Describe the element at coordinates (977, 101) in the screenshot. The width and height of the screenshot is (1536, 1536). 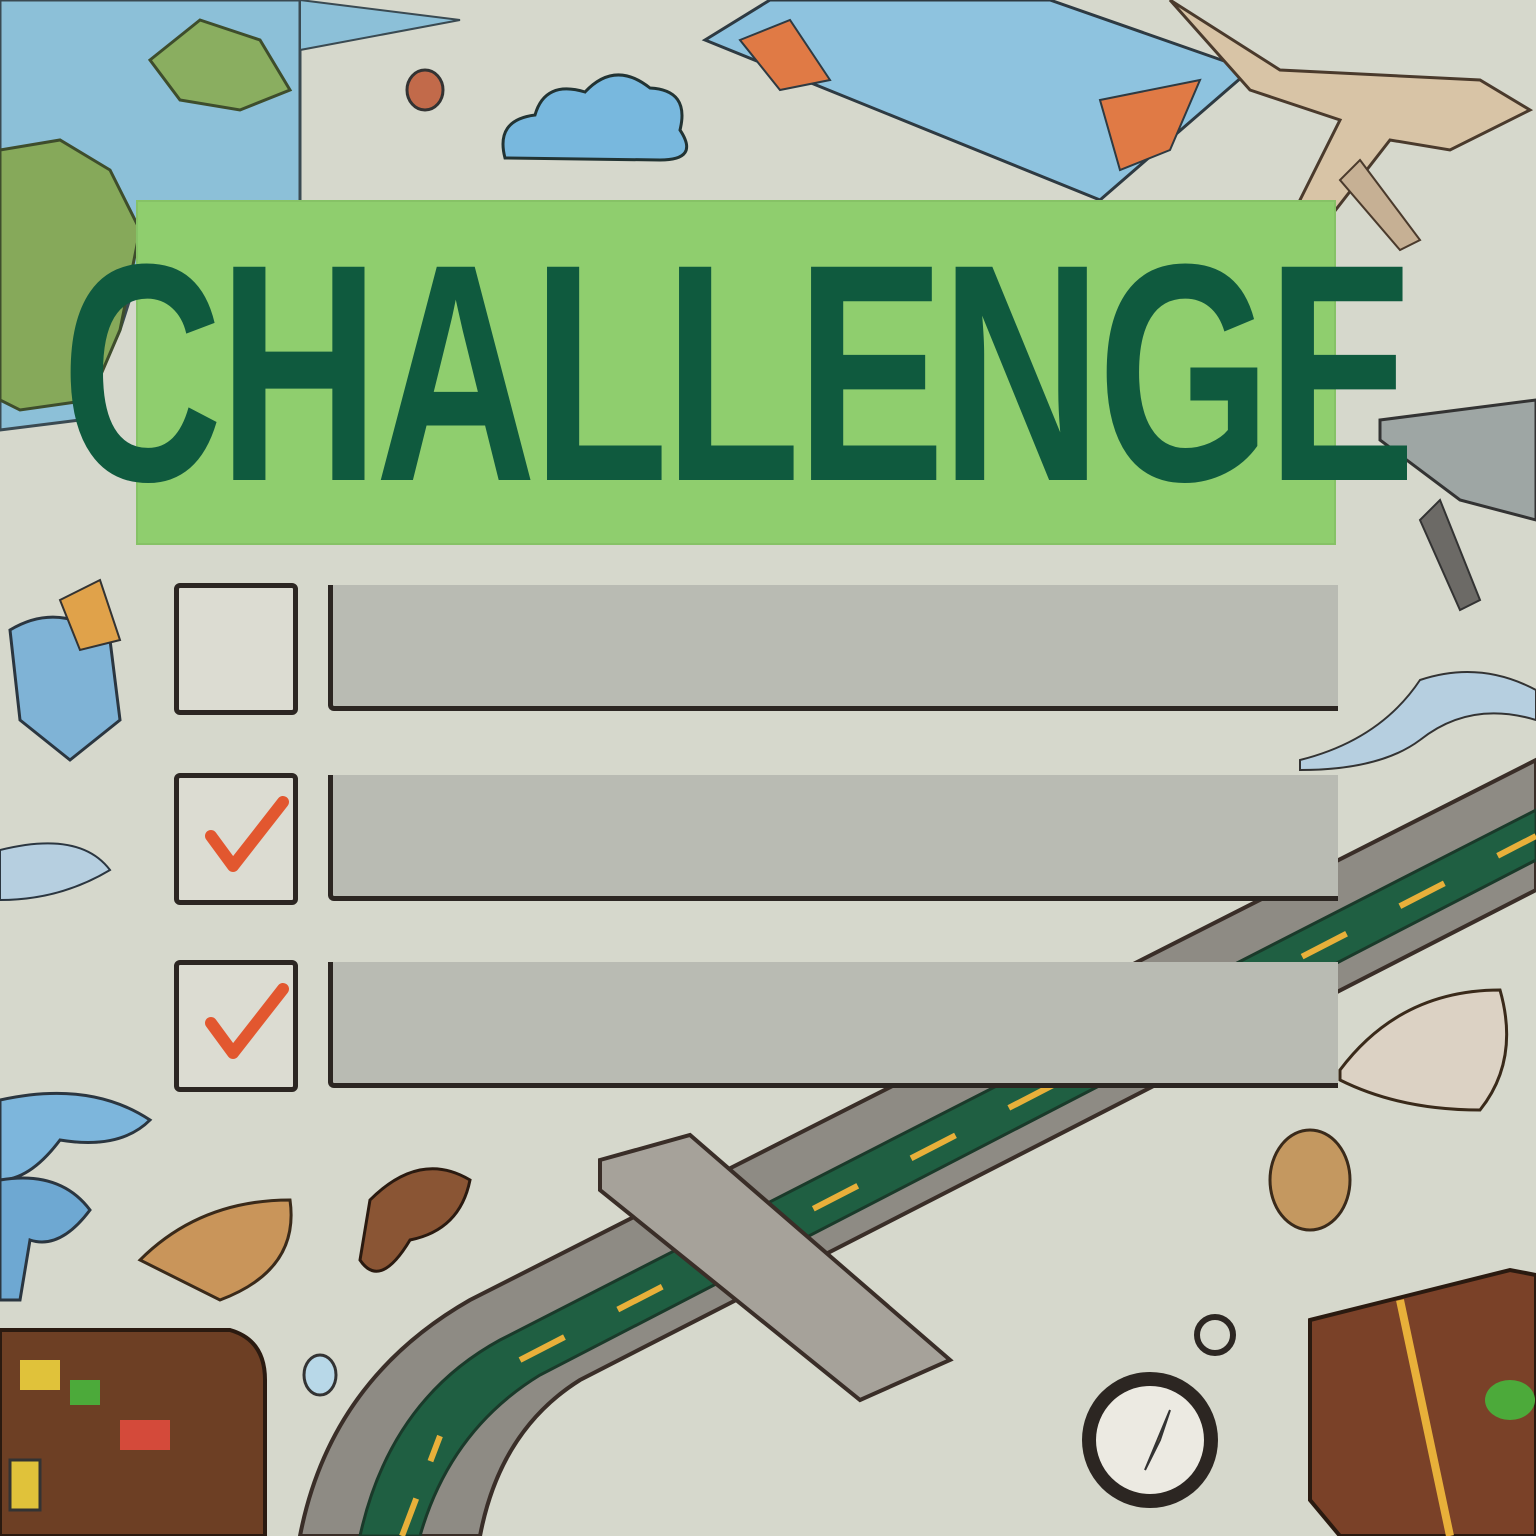
I see `folded-map-icon` at that location.